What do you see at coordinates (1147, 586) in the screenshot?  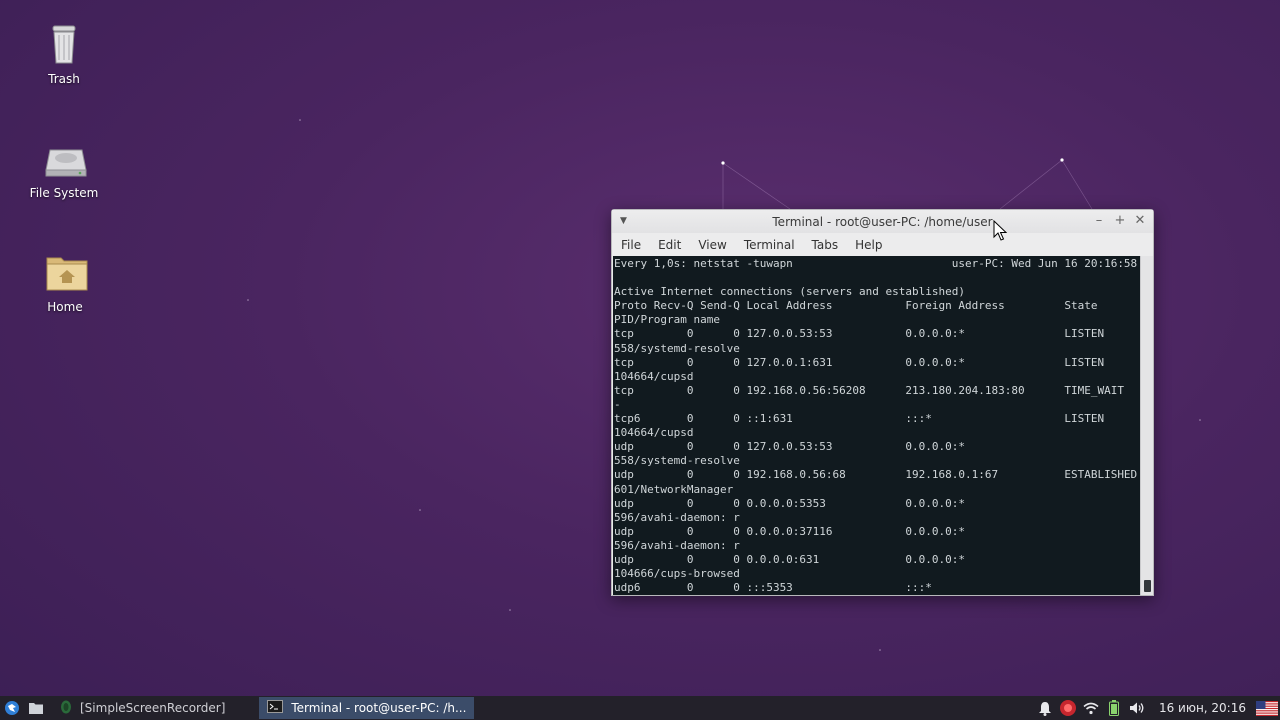 I see `scrollbar-thumb` at bounding box center [1147, 586].